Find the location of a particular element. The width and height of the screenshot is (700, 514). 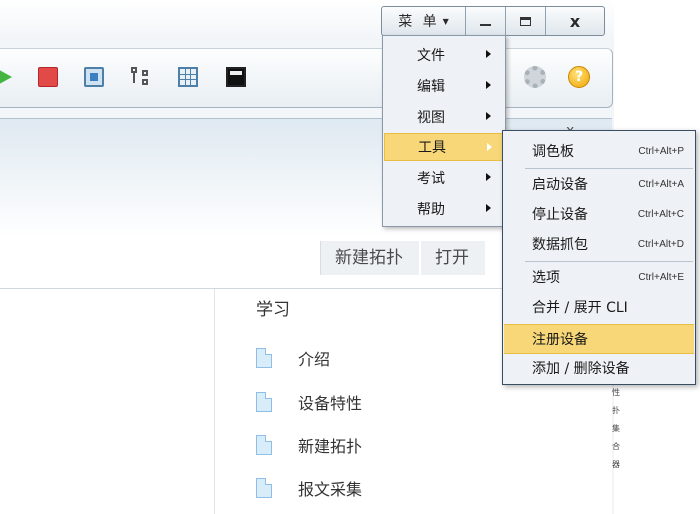

learn-item-label: 报文采集 is located at coordinates (330, 489).